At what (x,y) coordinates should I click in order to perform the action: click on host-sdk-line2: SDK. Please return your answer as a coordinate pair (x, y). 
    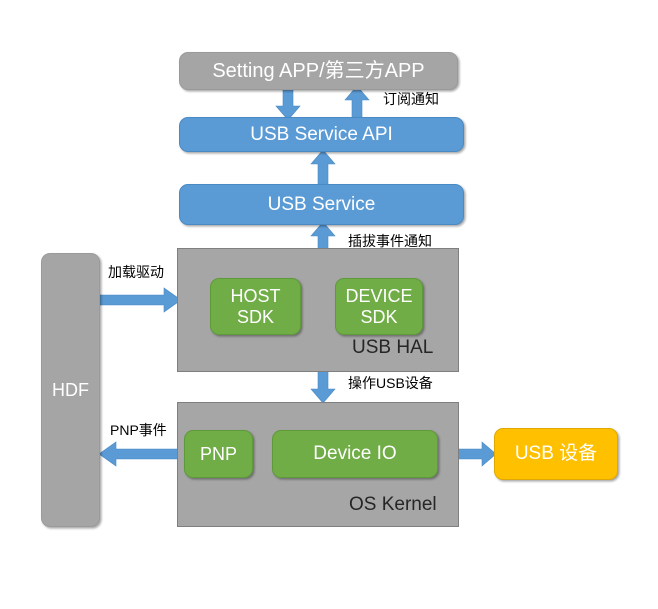
    Looking at the image, I should click on (255, 316).